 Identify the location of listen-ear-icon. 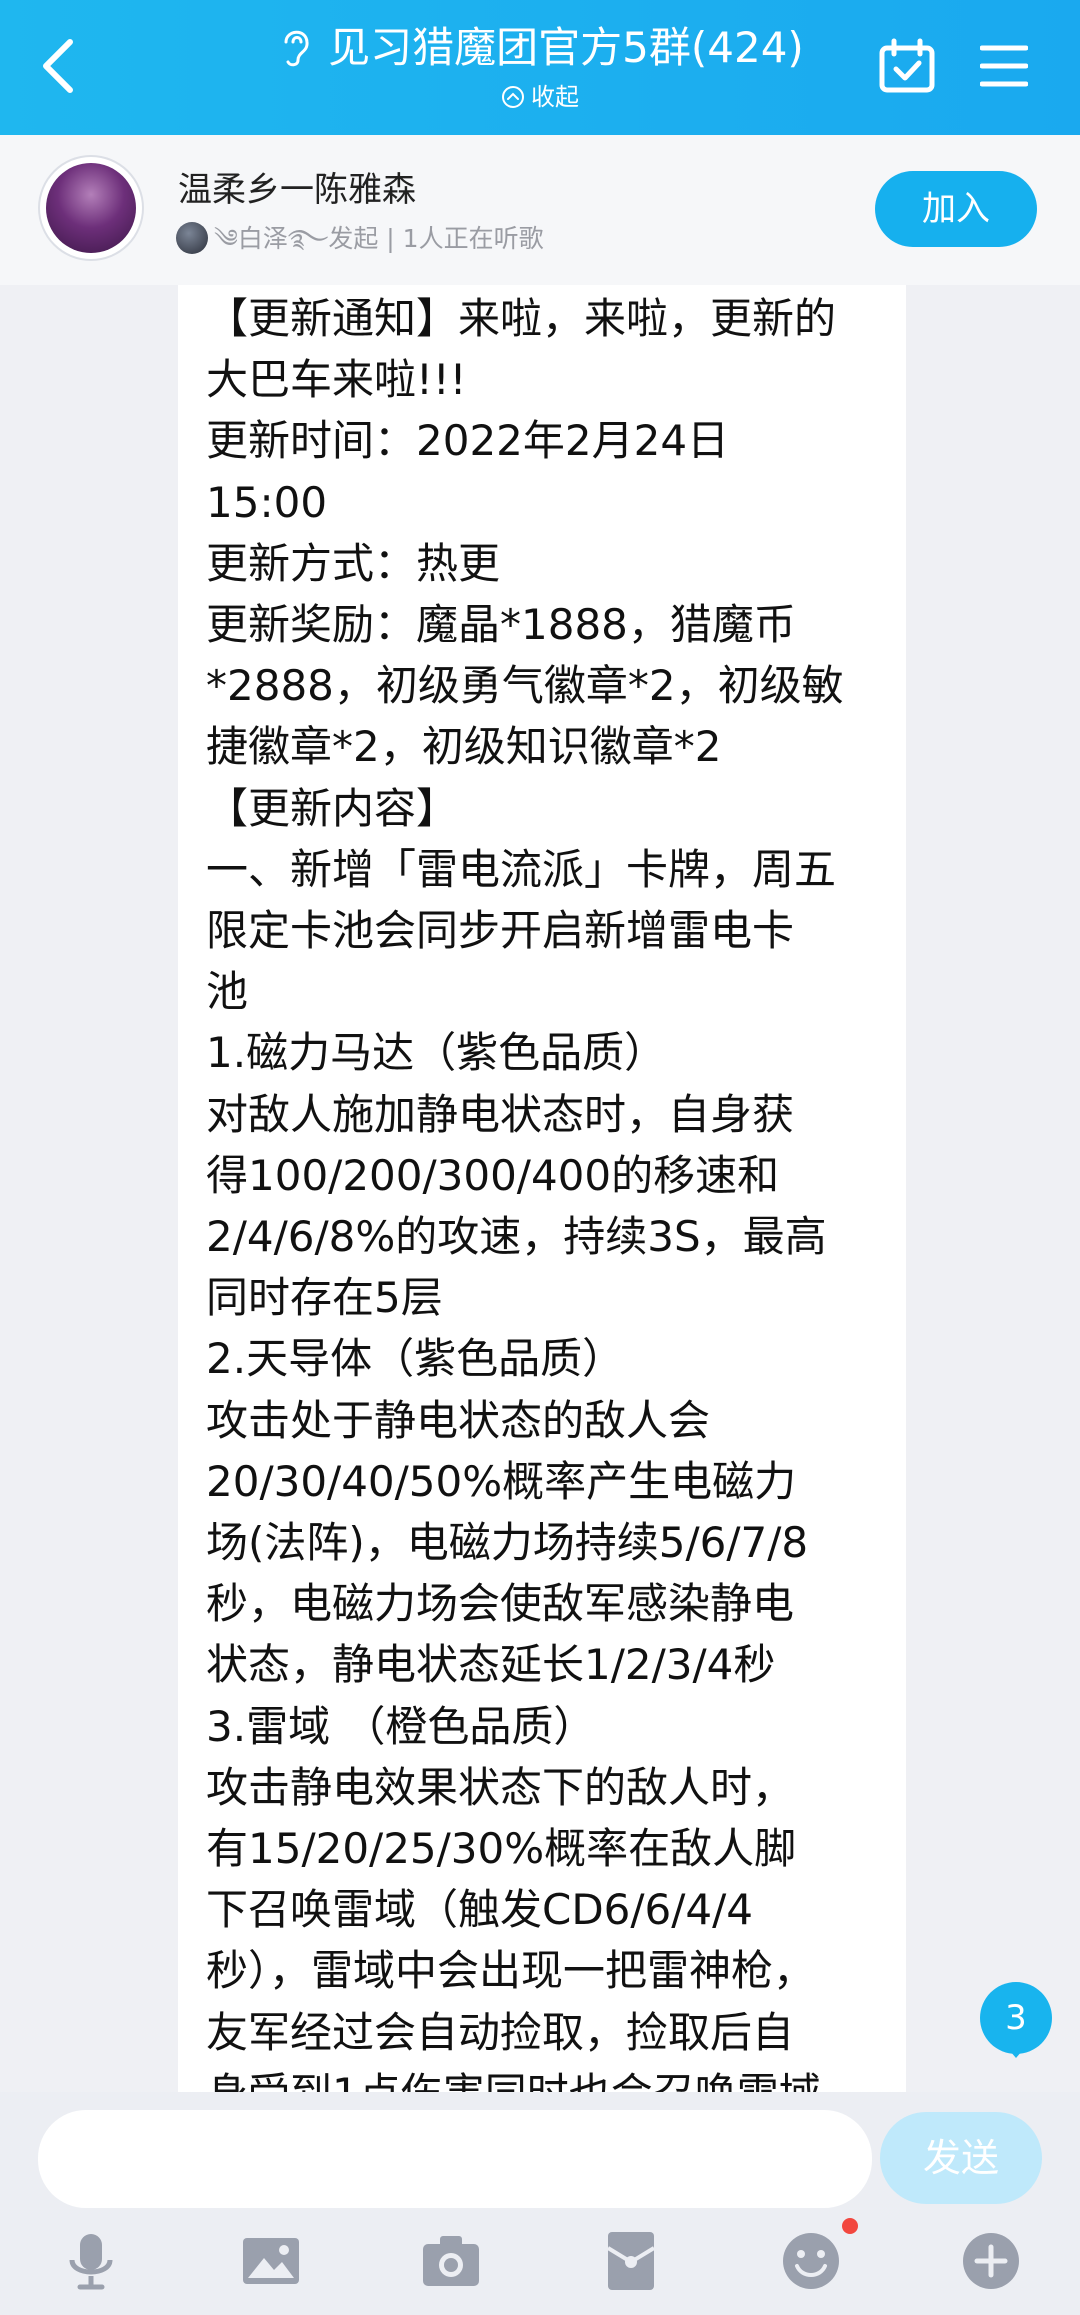
(296, 48).